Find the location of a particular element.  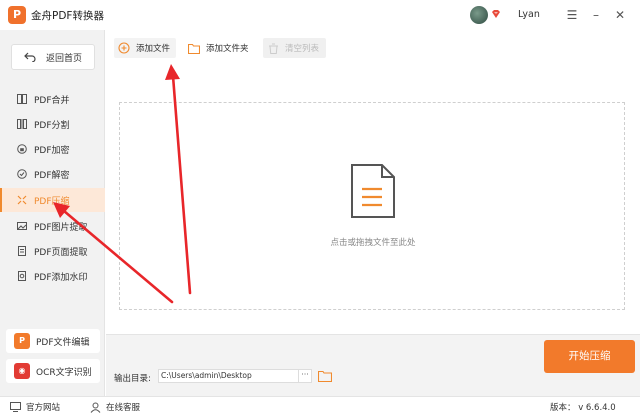

add-folder-label: 添加文件夹 is located at coordinates (227, 49).